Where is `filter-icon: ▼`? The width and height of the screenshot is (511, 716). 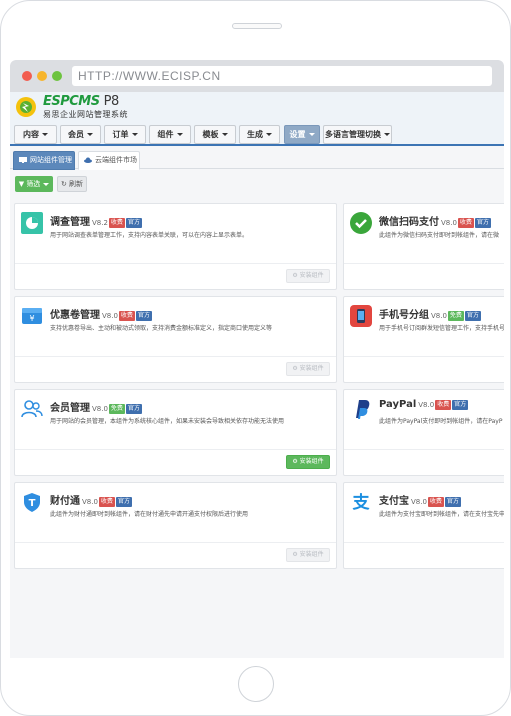 filter-icon: ▼ is located at coordinates (21, 184).